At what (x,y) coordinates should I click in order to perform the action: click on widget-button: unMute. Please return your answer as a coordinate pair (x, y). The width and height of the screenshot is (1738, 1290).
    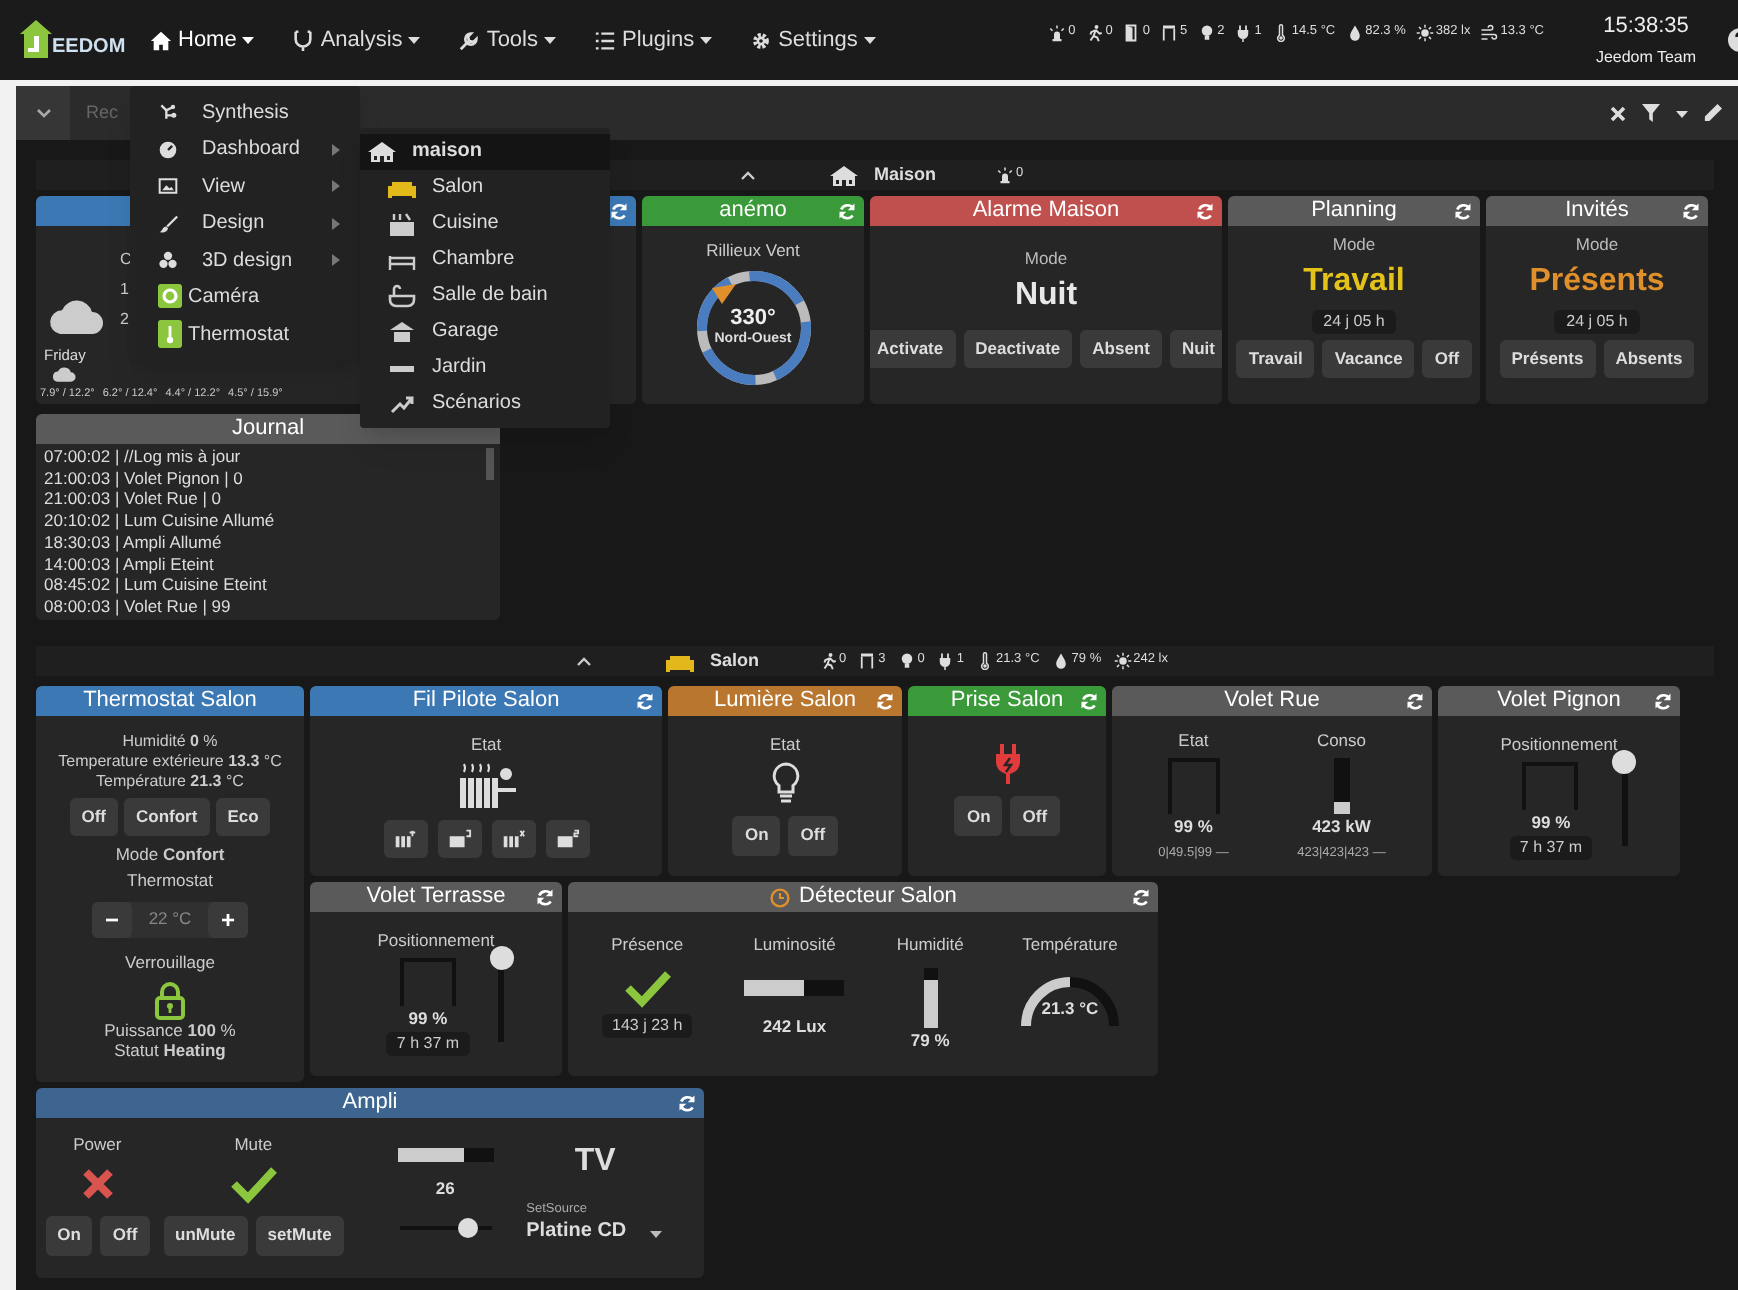
    Looking at the image, I should click on (205, 1235).